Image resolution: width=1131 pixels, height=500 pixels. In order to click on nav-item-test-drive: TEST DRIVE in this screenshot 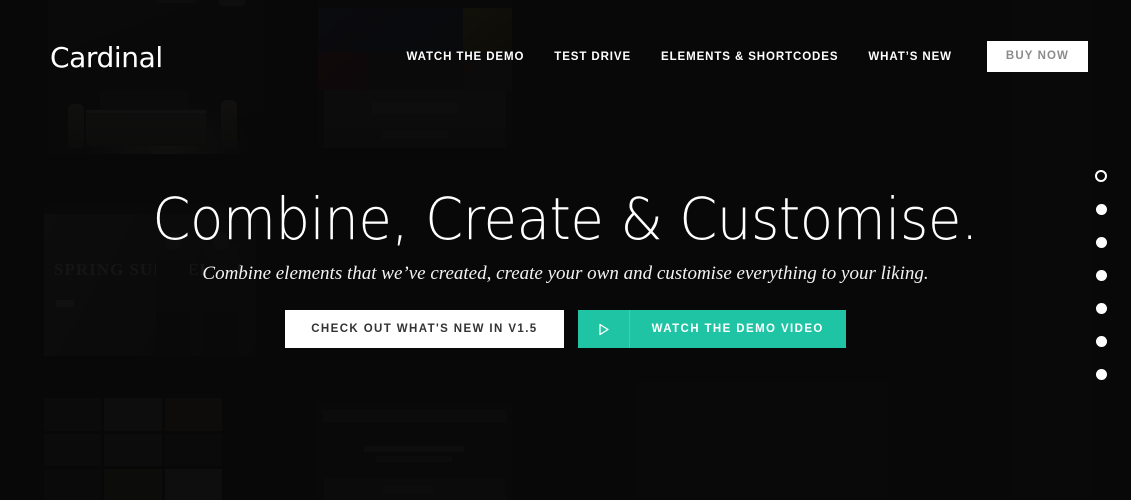, I will do `click(592, 57)`.